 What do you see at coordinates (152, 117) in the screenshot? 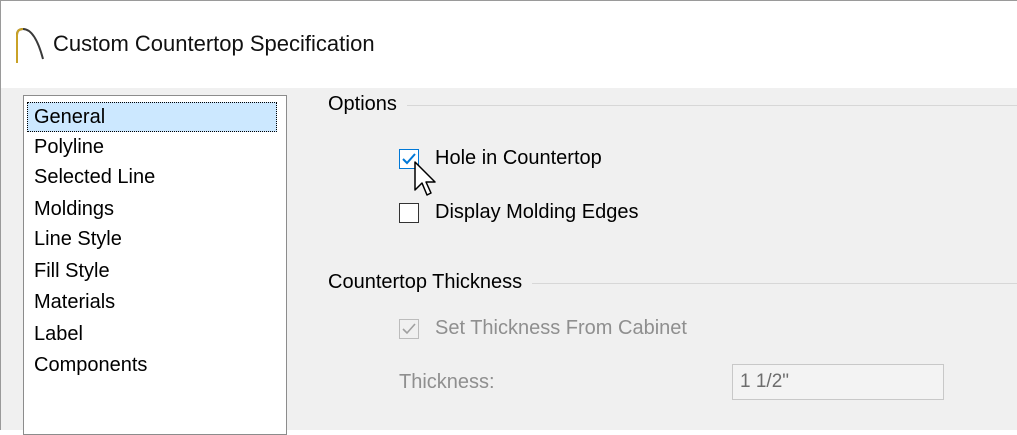
I see `category-item-general: General` at bounding box center [152, 117].